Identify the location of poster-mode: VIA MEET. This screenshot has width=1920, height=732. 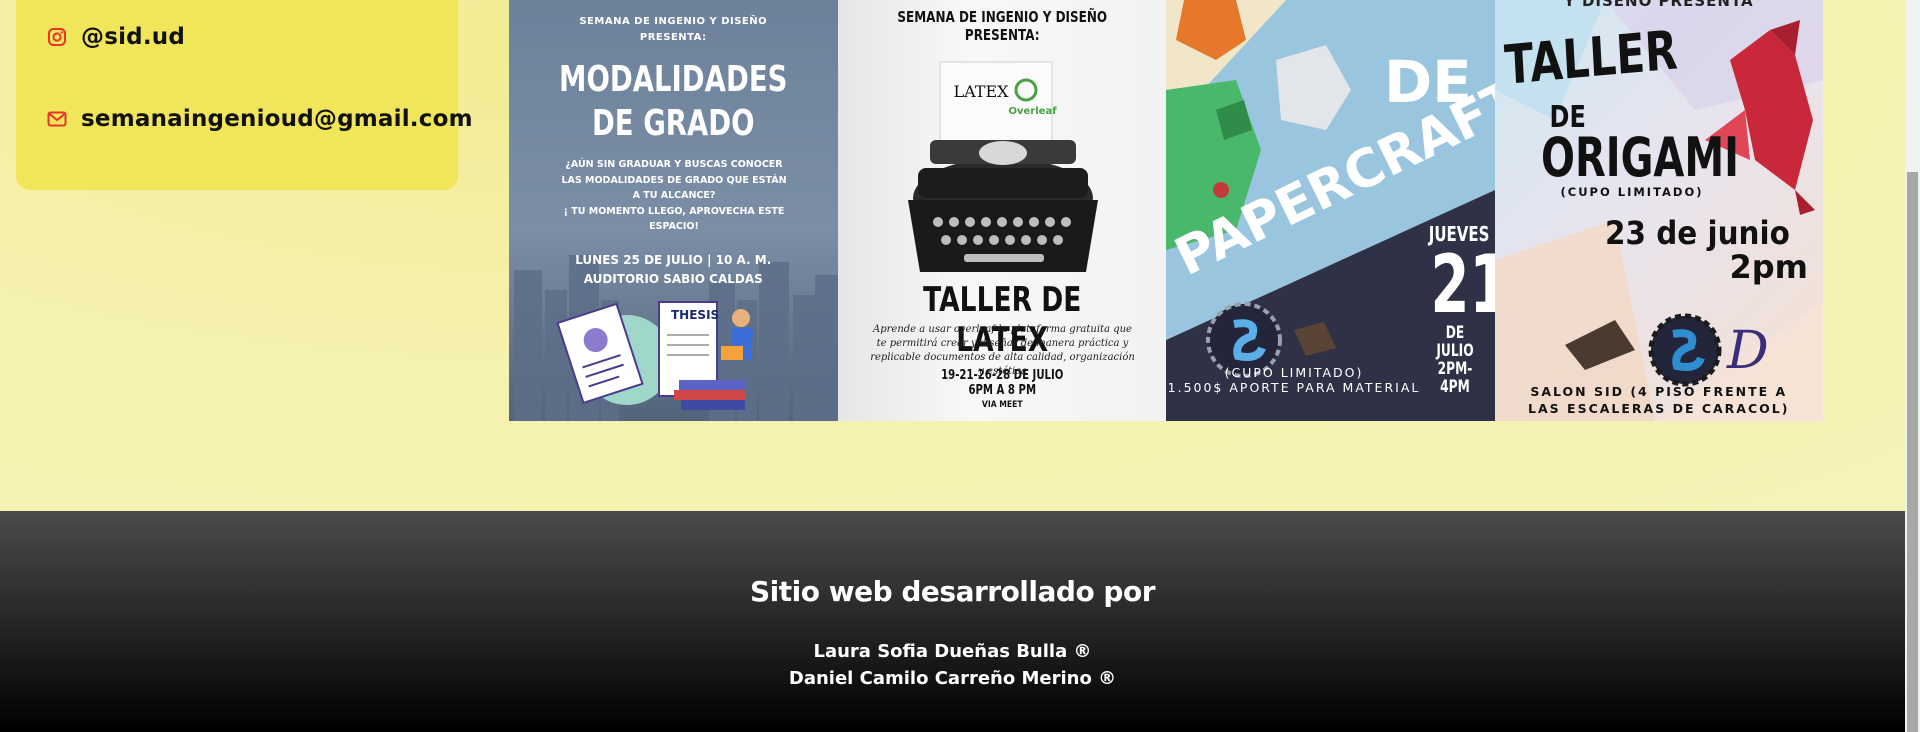
(1002, 405).